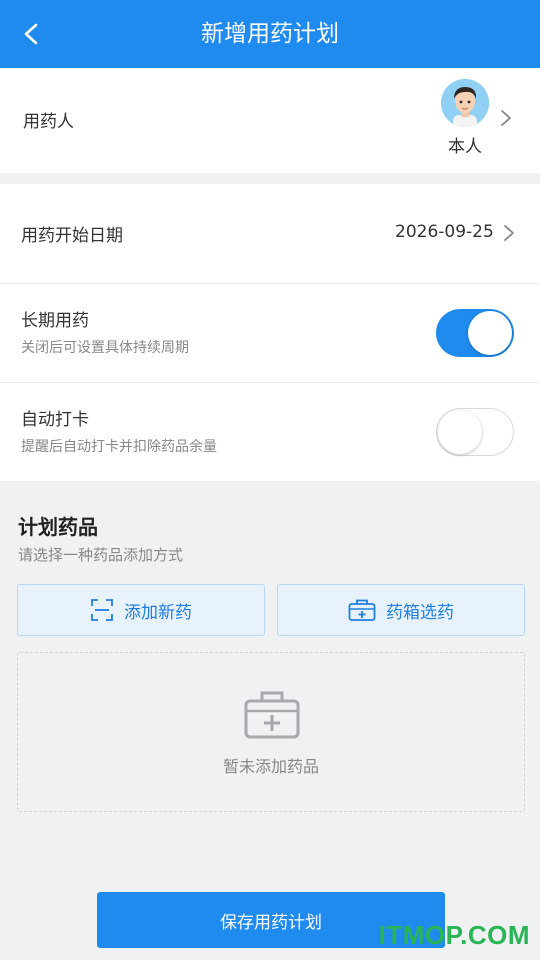 This screenshot has width=540, height=960. Describe the element at coordinates (270, 766) in the screenshot. I see `empty-text: 暂未添加药品` at that location.